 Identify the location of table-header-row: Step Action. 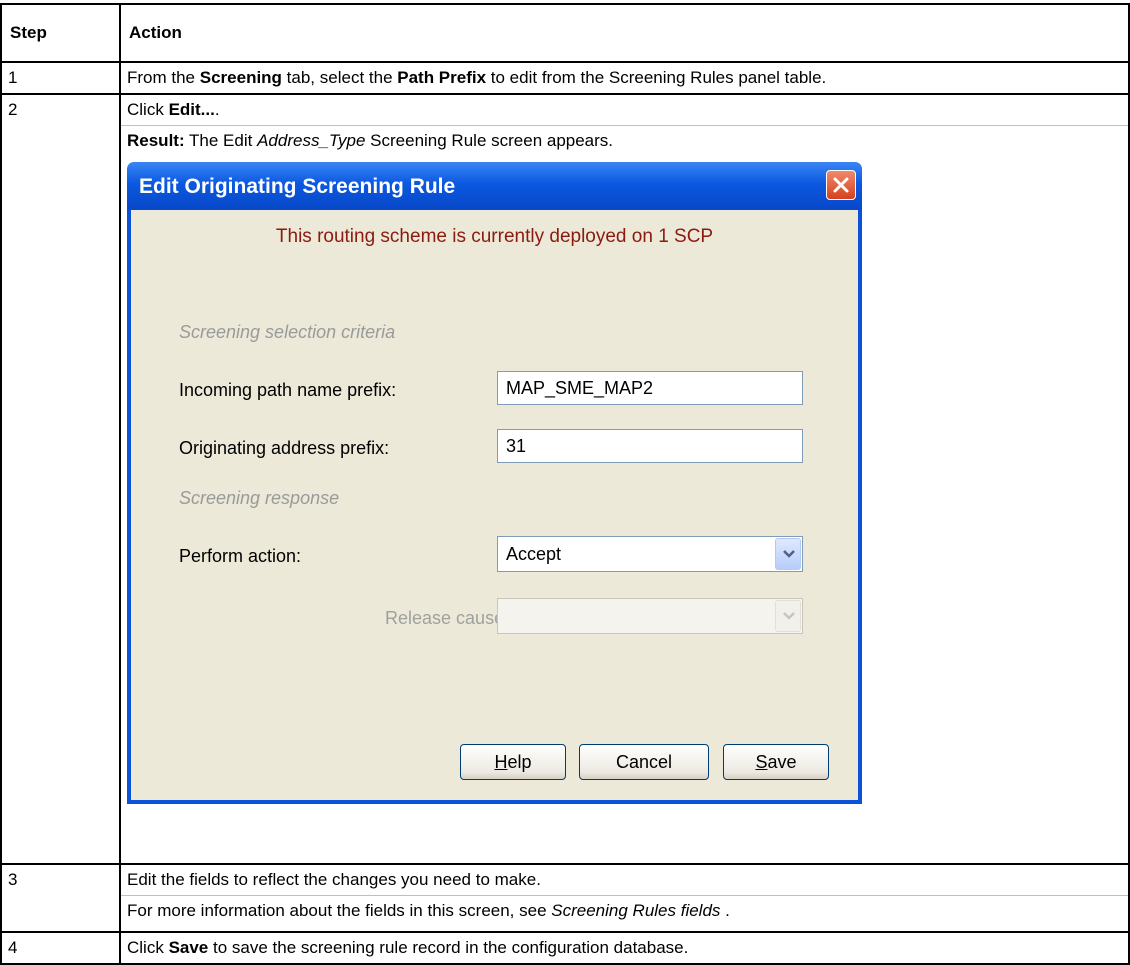
(565, 33).